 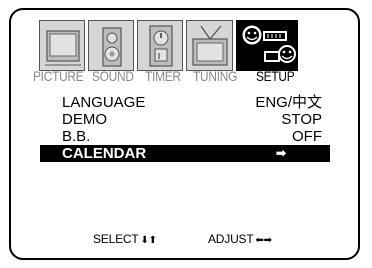 I want to click on menu-label: DEMO, so click(x=84, y=119).